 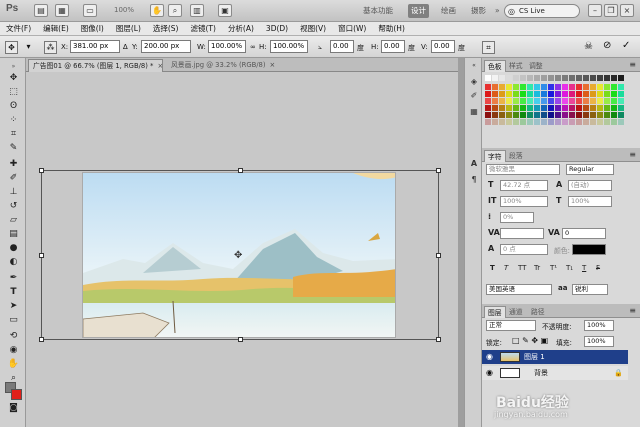 I want to click on vskew-field: 0.00, so click(x=443, y=46).